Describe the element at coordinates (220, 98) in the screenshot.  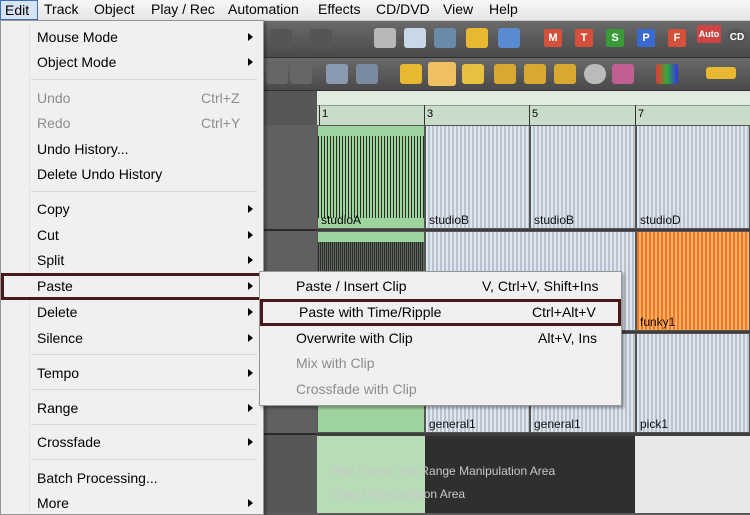
I see `menu-item-shortcut: Ctrl+Z` at that location.